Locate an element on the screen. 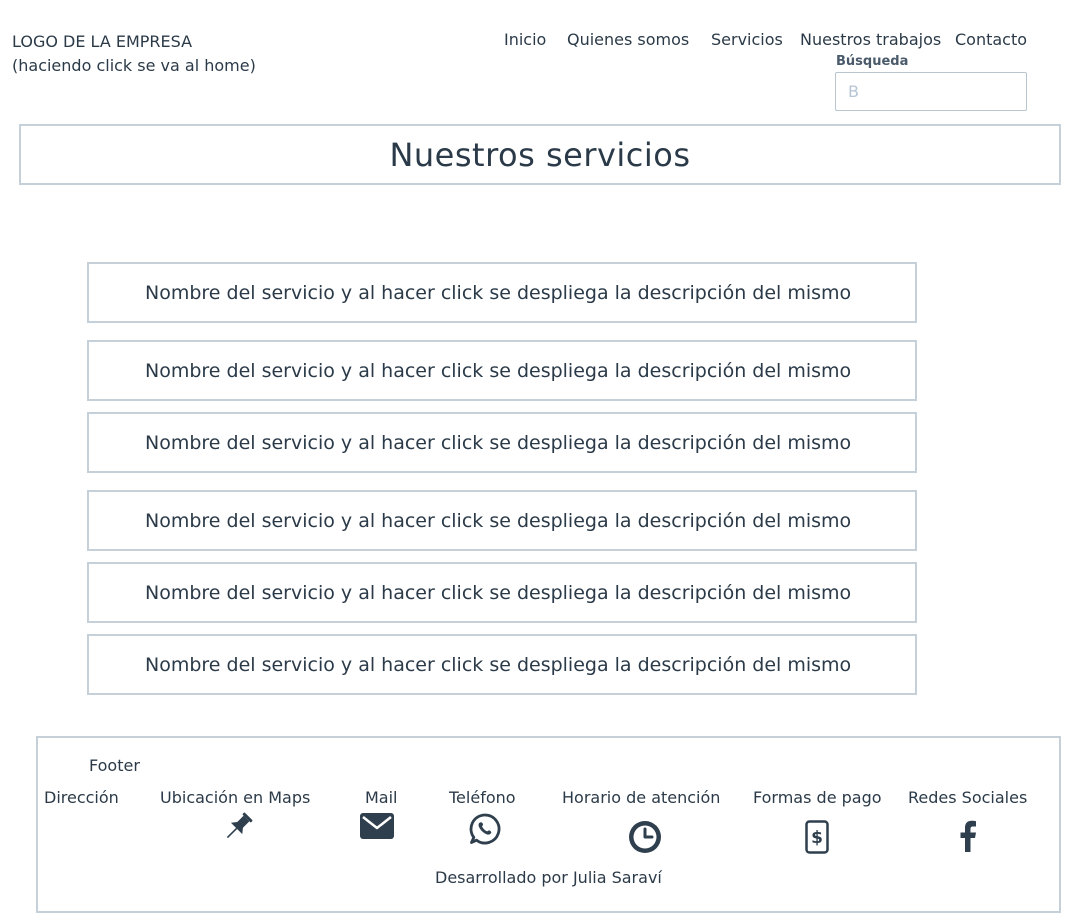 This screenshot has height=924, width=1080. footer-horario: Horario de atención is located at coordinates (641, 797).